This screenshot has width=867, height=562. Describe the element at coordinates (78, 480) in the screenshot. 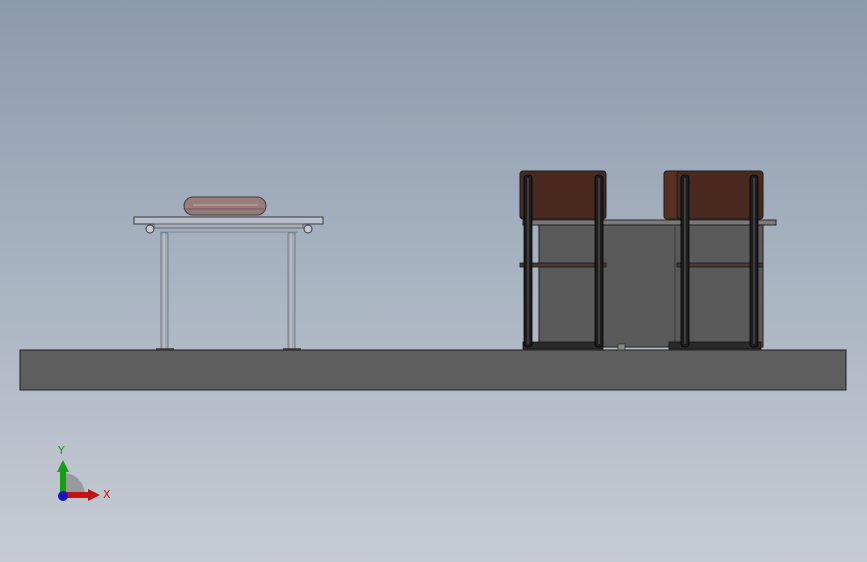

I see `triad-graphic` at that location.